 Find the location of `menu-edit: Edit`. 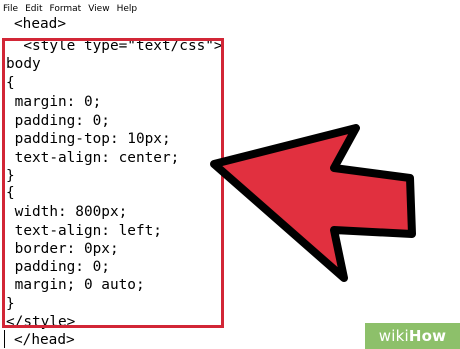

menu-edit: Edit is located at coordinates (33, 9).